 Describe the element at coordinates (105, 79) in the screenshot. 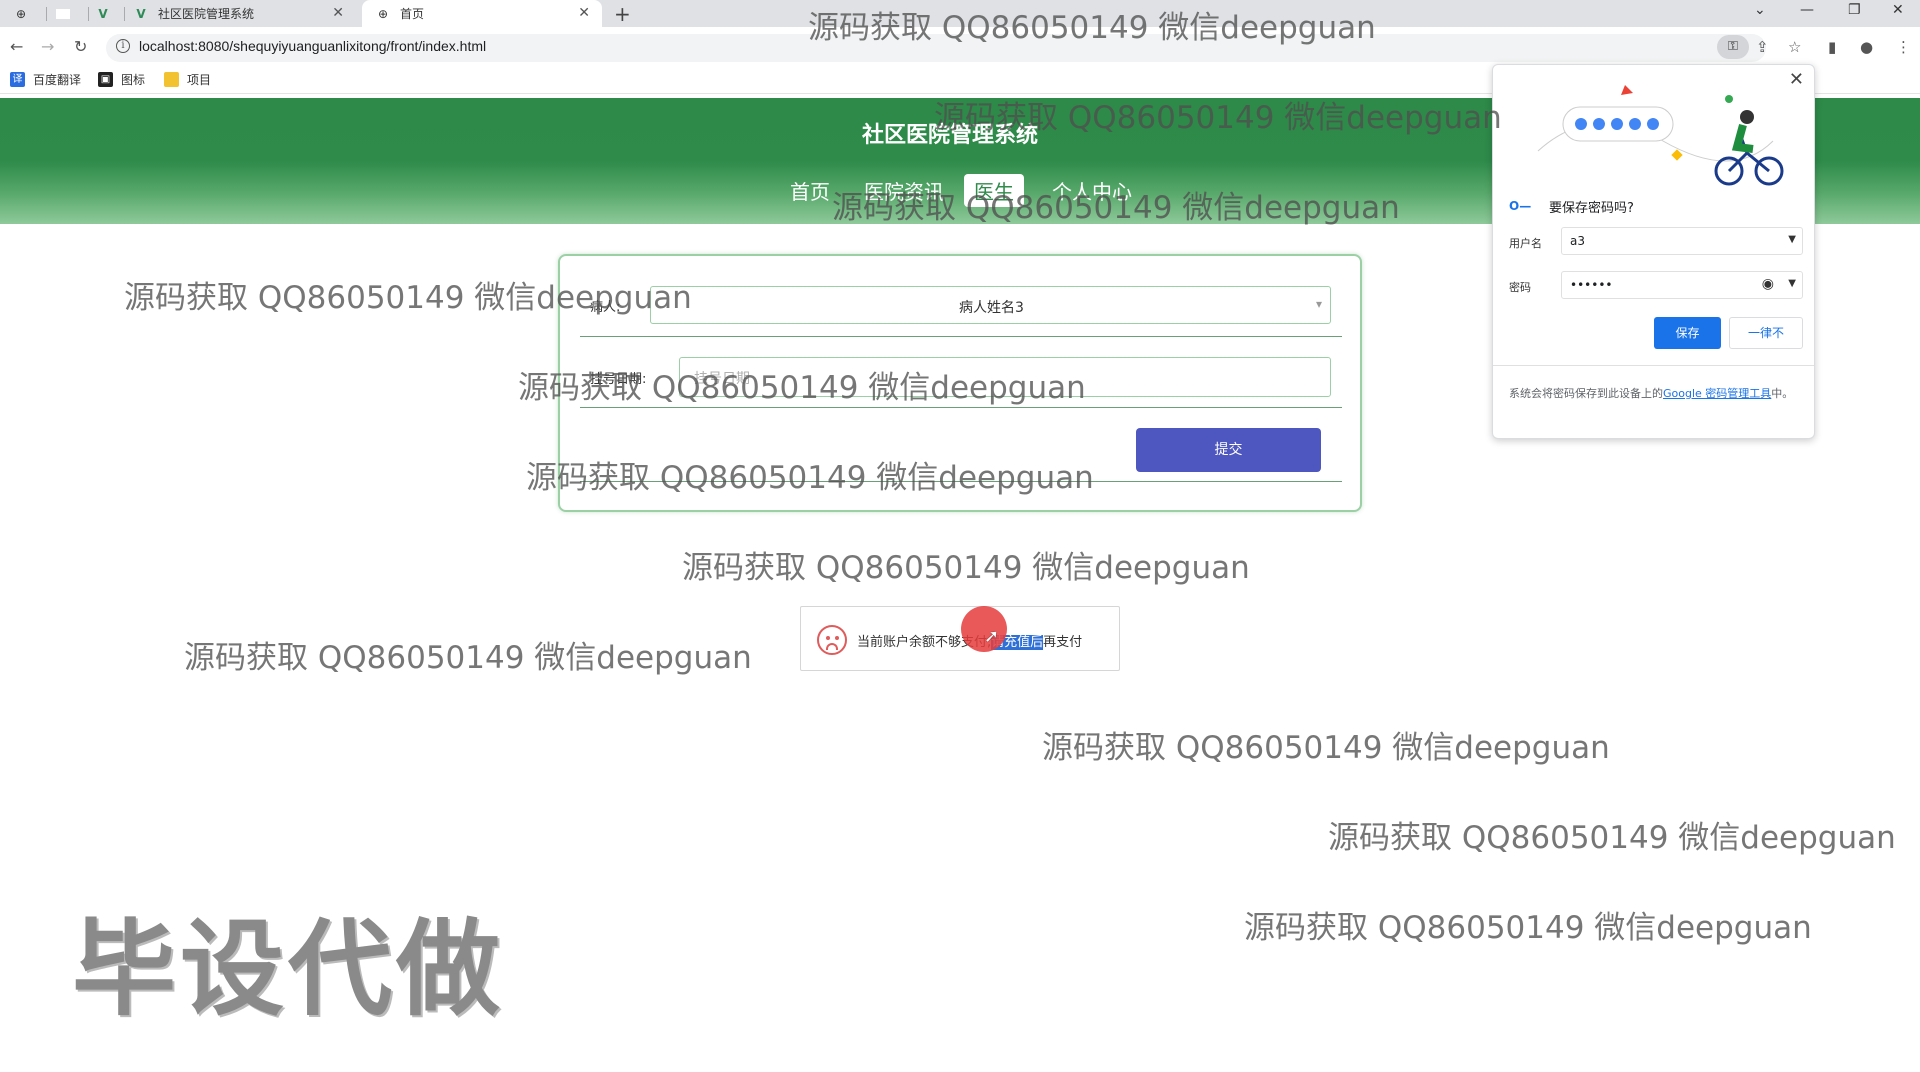

I see `image-icon: ▣` at that location.